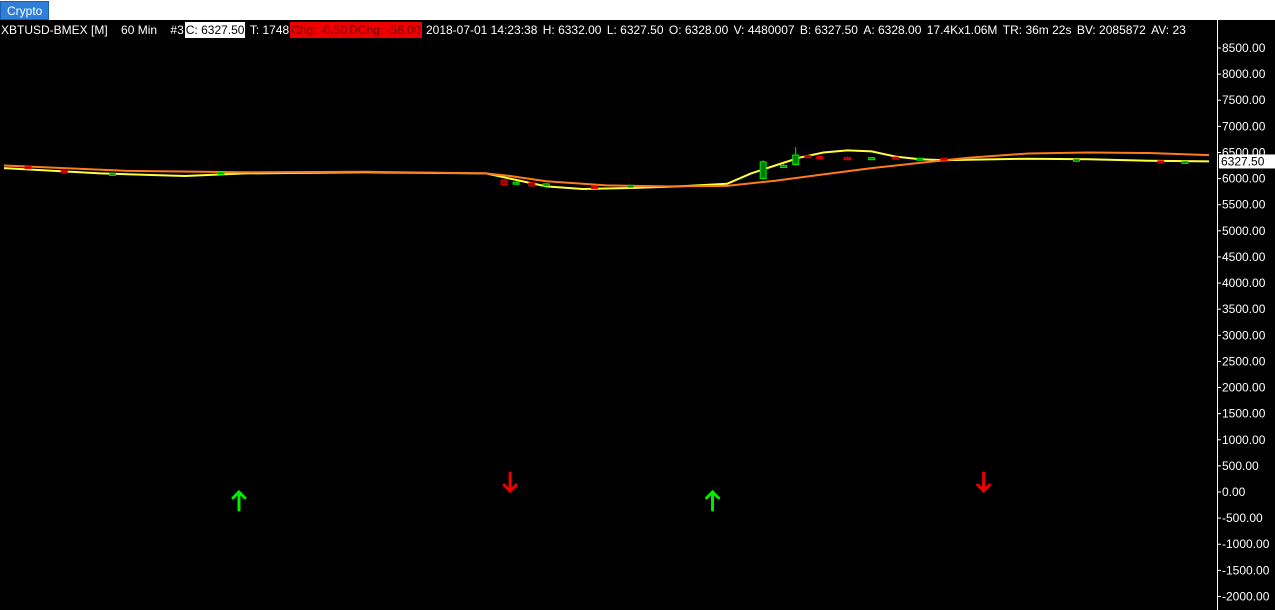 The image size is (1275, 610). Describe the element at coordinates (481, 30) in the screenshot. I see `datetime-value: 2018-07-01 14:23:38` at that location.